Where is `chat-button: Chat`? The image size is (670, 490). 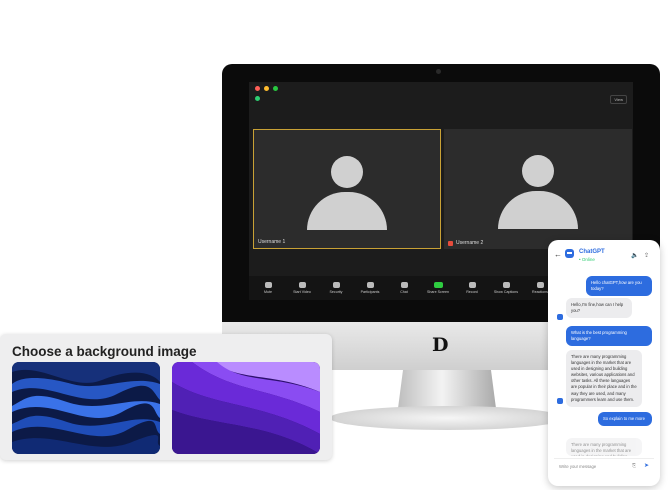 chat-button: Chat is located at coordinates (404, 288).